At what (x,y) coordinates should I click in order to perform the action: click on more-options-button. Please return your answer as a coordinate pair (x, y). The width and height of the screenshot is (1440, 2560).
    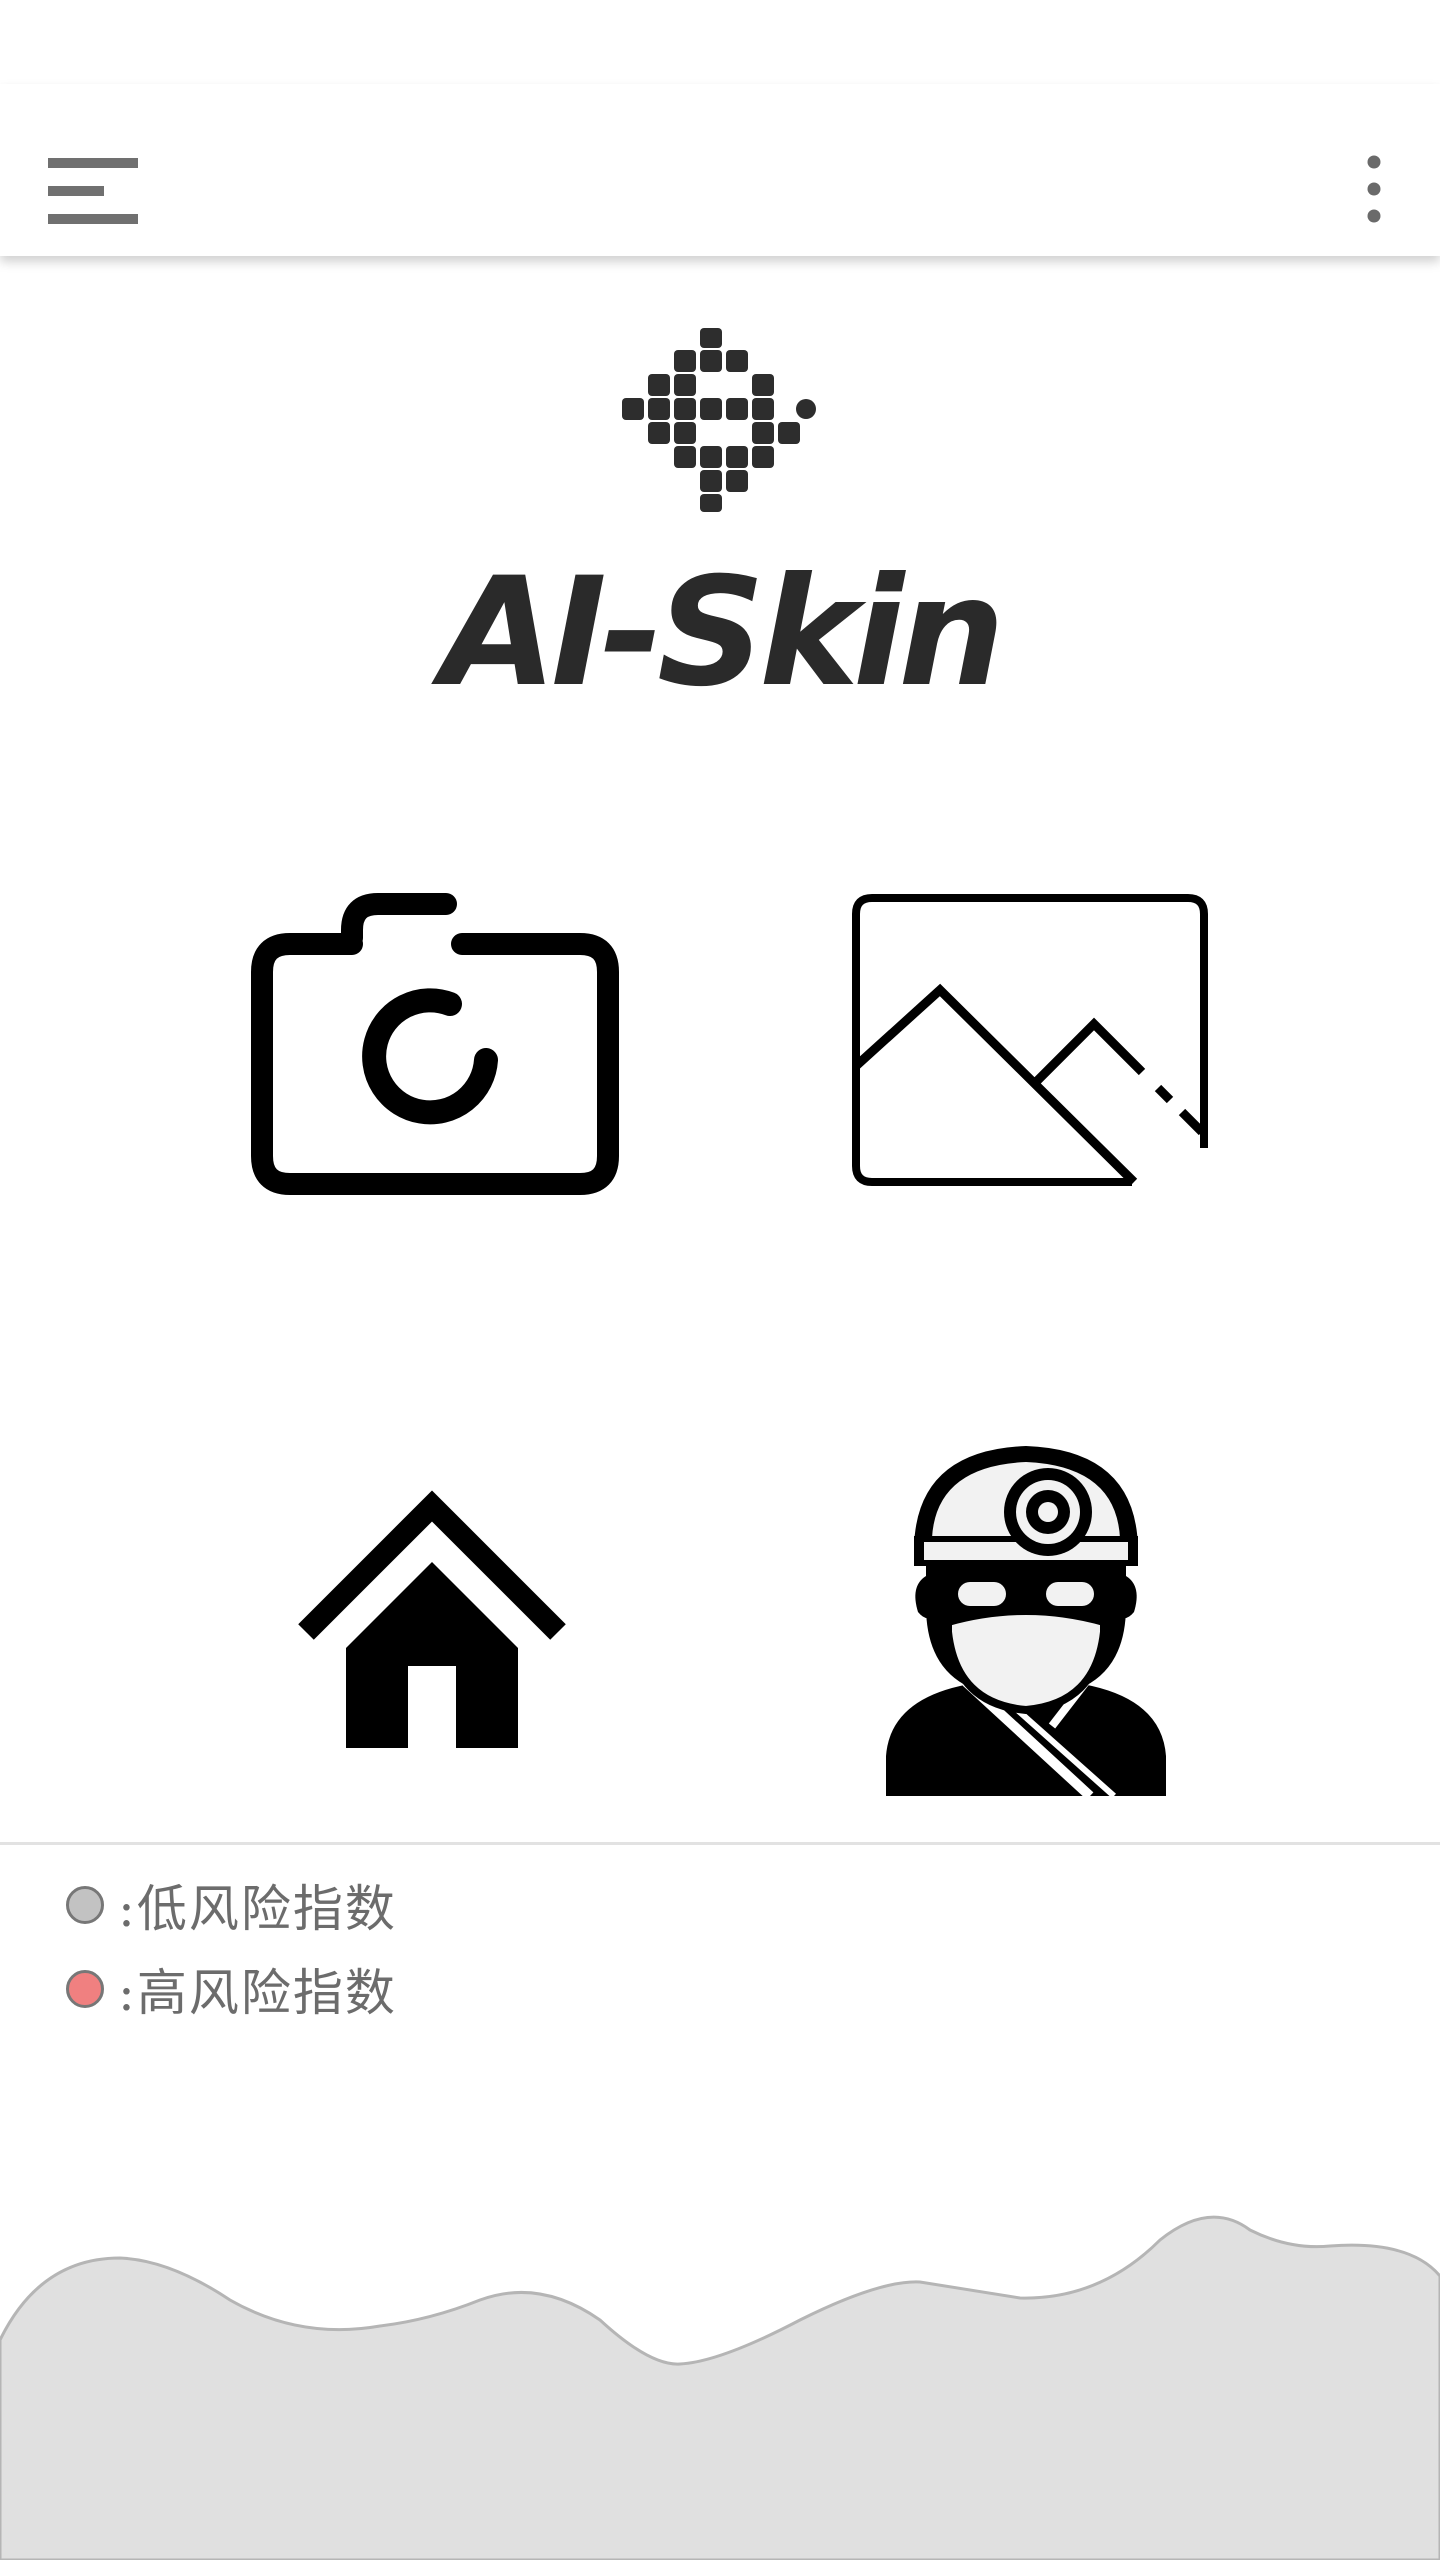
    Looking at the image, I should click on (1370, 170).